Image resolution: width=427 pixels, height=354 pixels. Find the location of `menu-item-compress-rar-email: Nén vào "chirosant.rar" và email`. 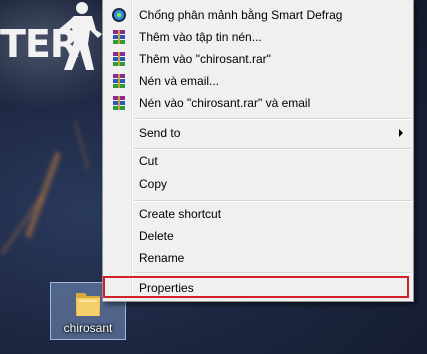

menu-item-compress-rar-email: Nén vào "chirosant.rar" và email is located at coordinates (258, 103).